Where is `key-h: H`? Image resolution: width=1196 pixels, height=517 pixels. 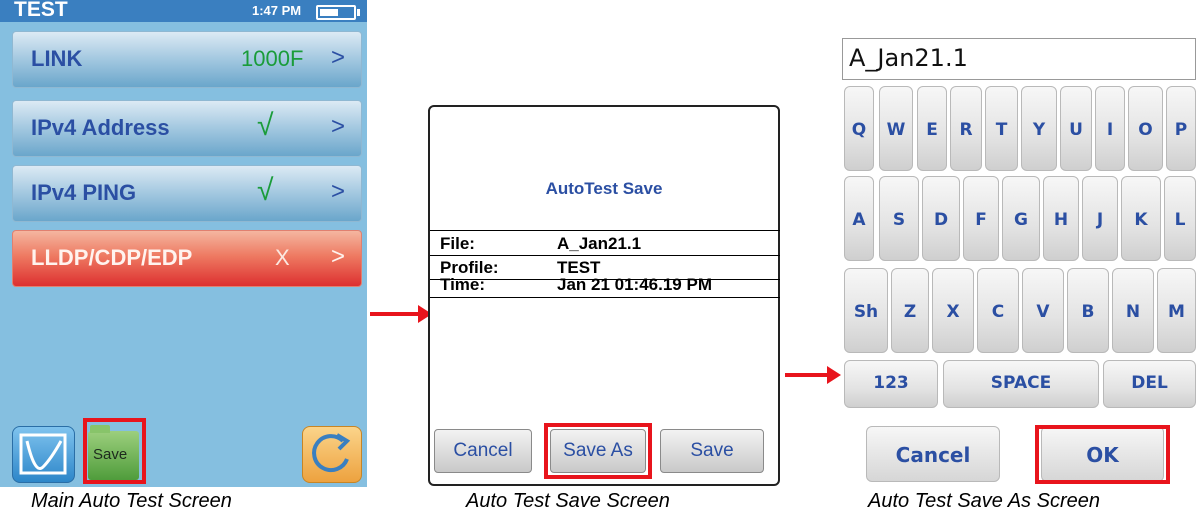 key-h: H is located at coordinates (1061, 218).